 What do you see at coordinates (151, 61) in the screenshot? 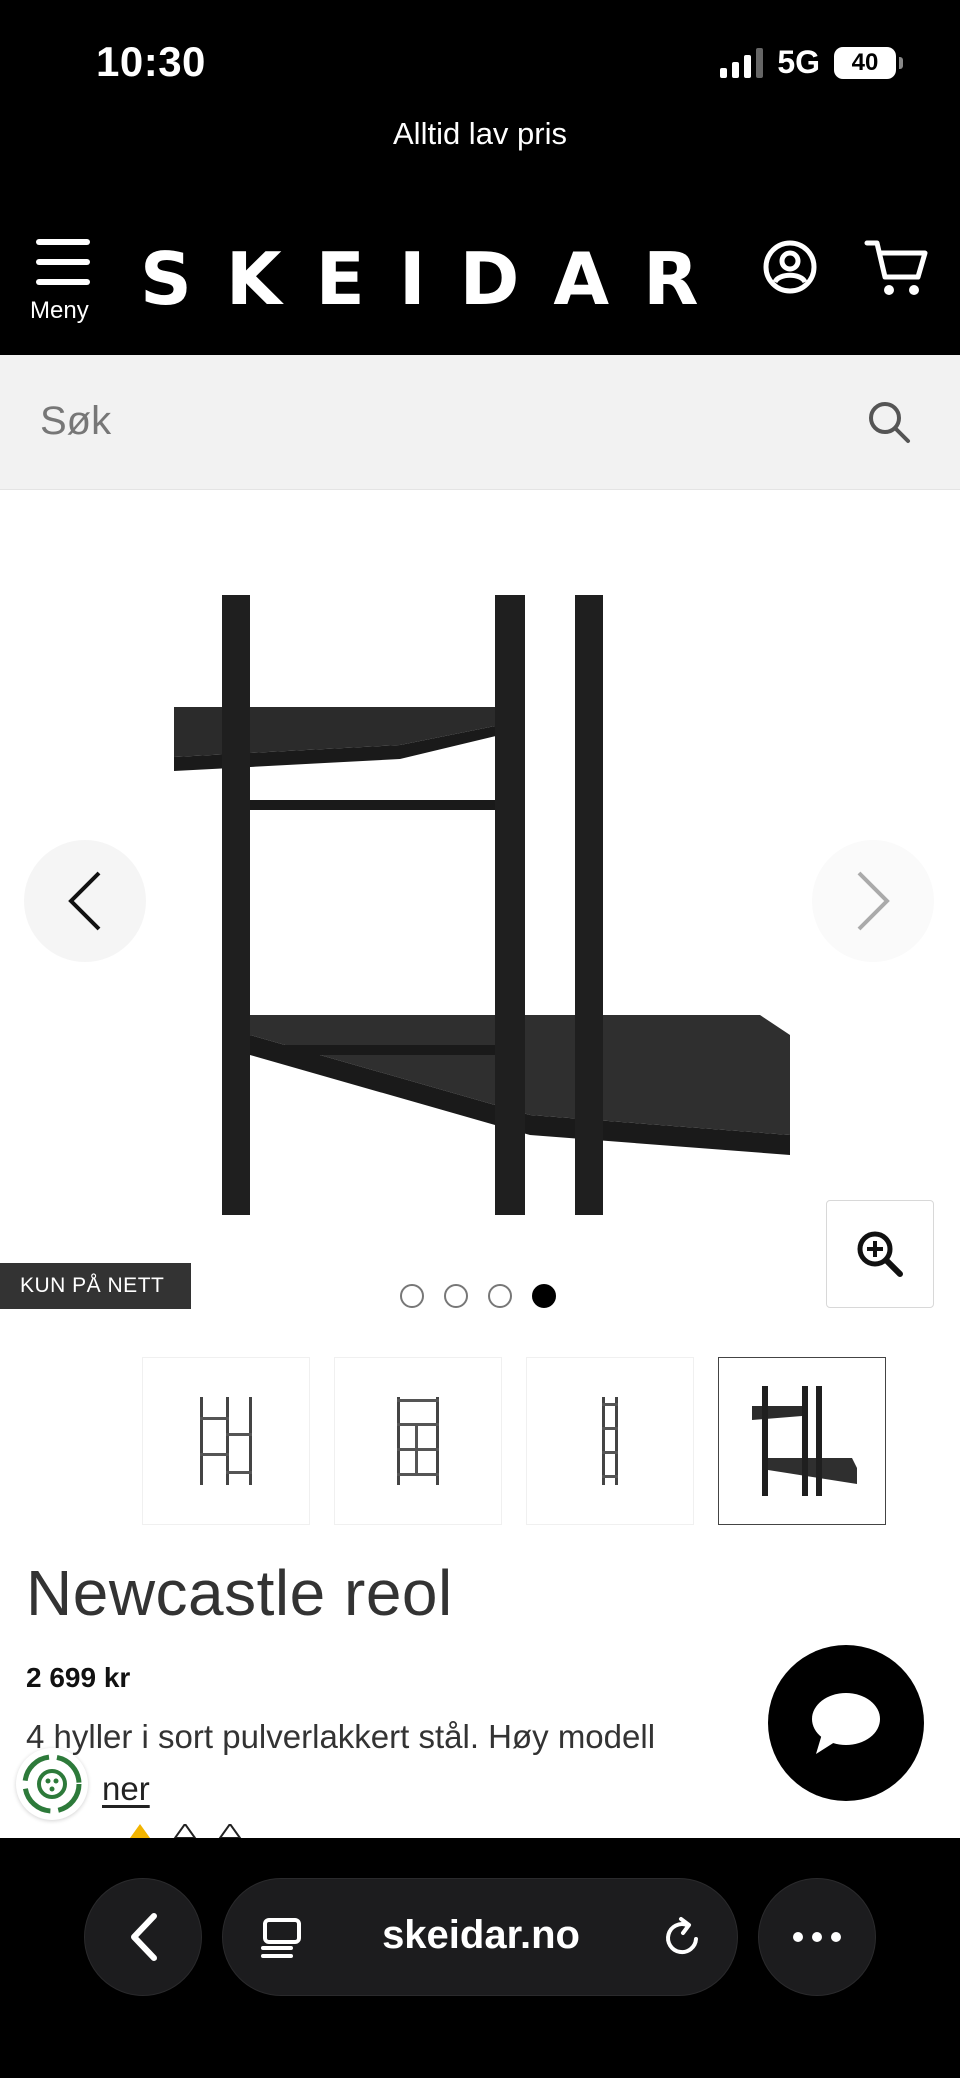
I see `status-time: 10:30` at bounding box center [151, 61].